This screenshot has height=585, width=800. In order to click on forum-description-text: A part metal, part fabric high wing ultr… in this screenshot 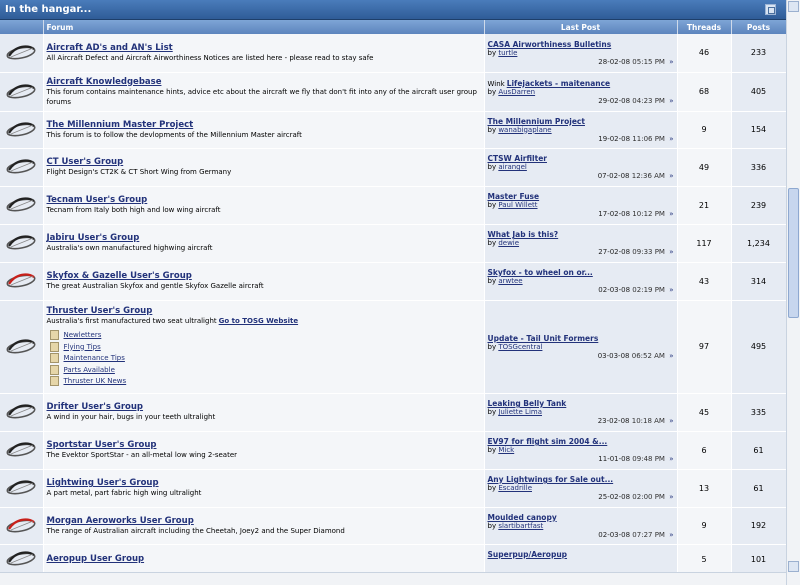, I will do `click(124, 493)`.